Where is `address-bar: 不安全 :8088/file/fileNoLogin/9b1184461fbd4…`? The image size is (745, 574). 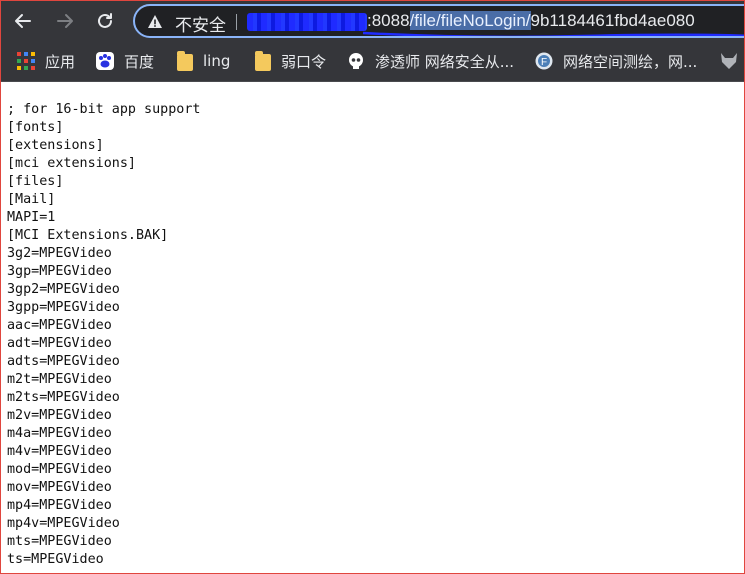
address-bar: 不安全 :8088/file/fileNoLogin/9b1184461fbd4… is located at coordinates (438, 21).